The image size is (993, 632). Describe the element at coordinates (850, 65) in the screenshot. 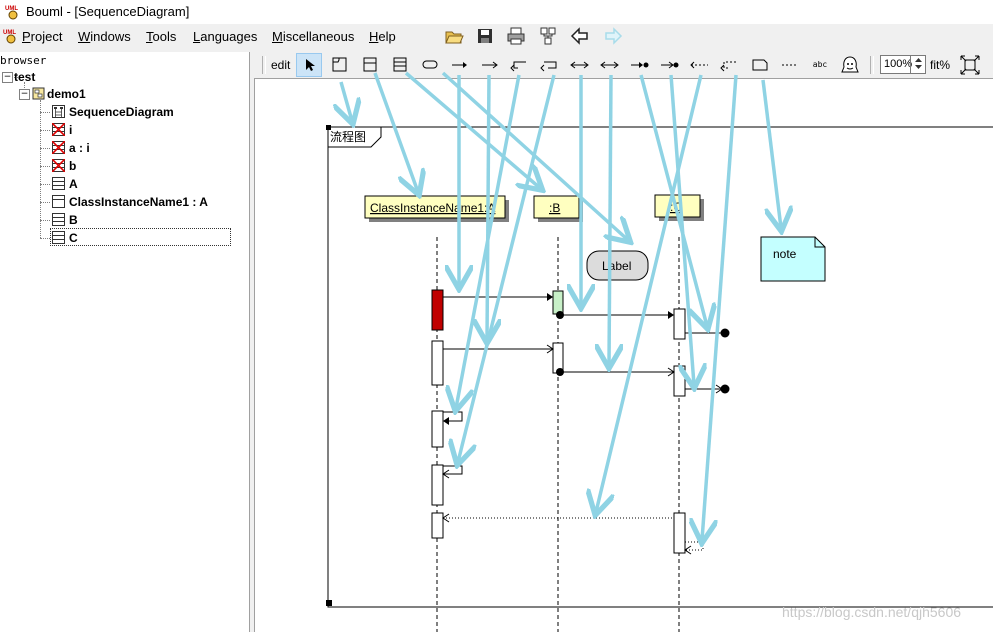

I see `image-icon` at that location.